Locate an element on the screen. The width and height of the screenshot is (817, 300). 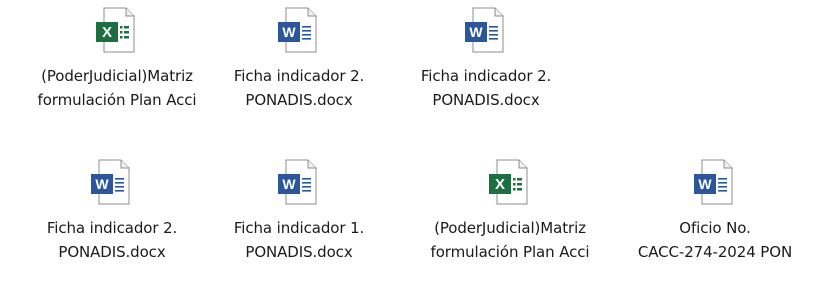
file-item-word: W Ficha indicador 1. PONADIS.docx is located at coordinates (299, 222).